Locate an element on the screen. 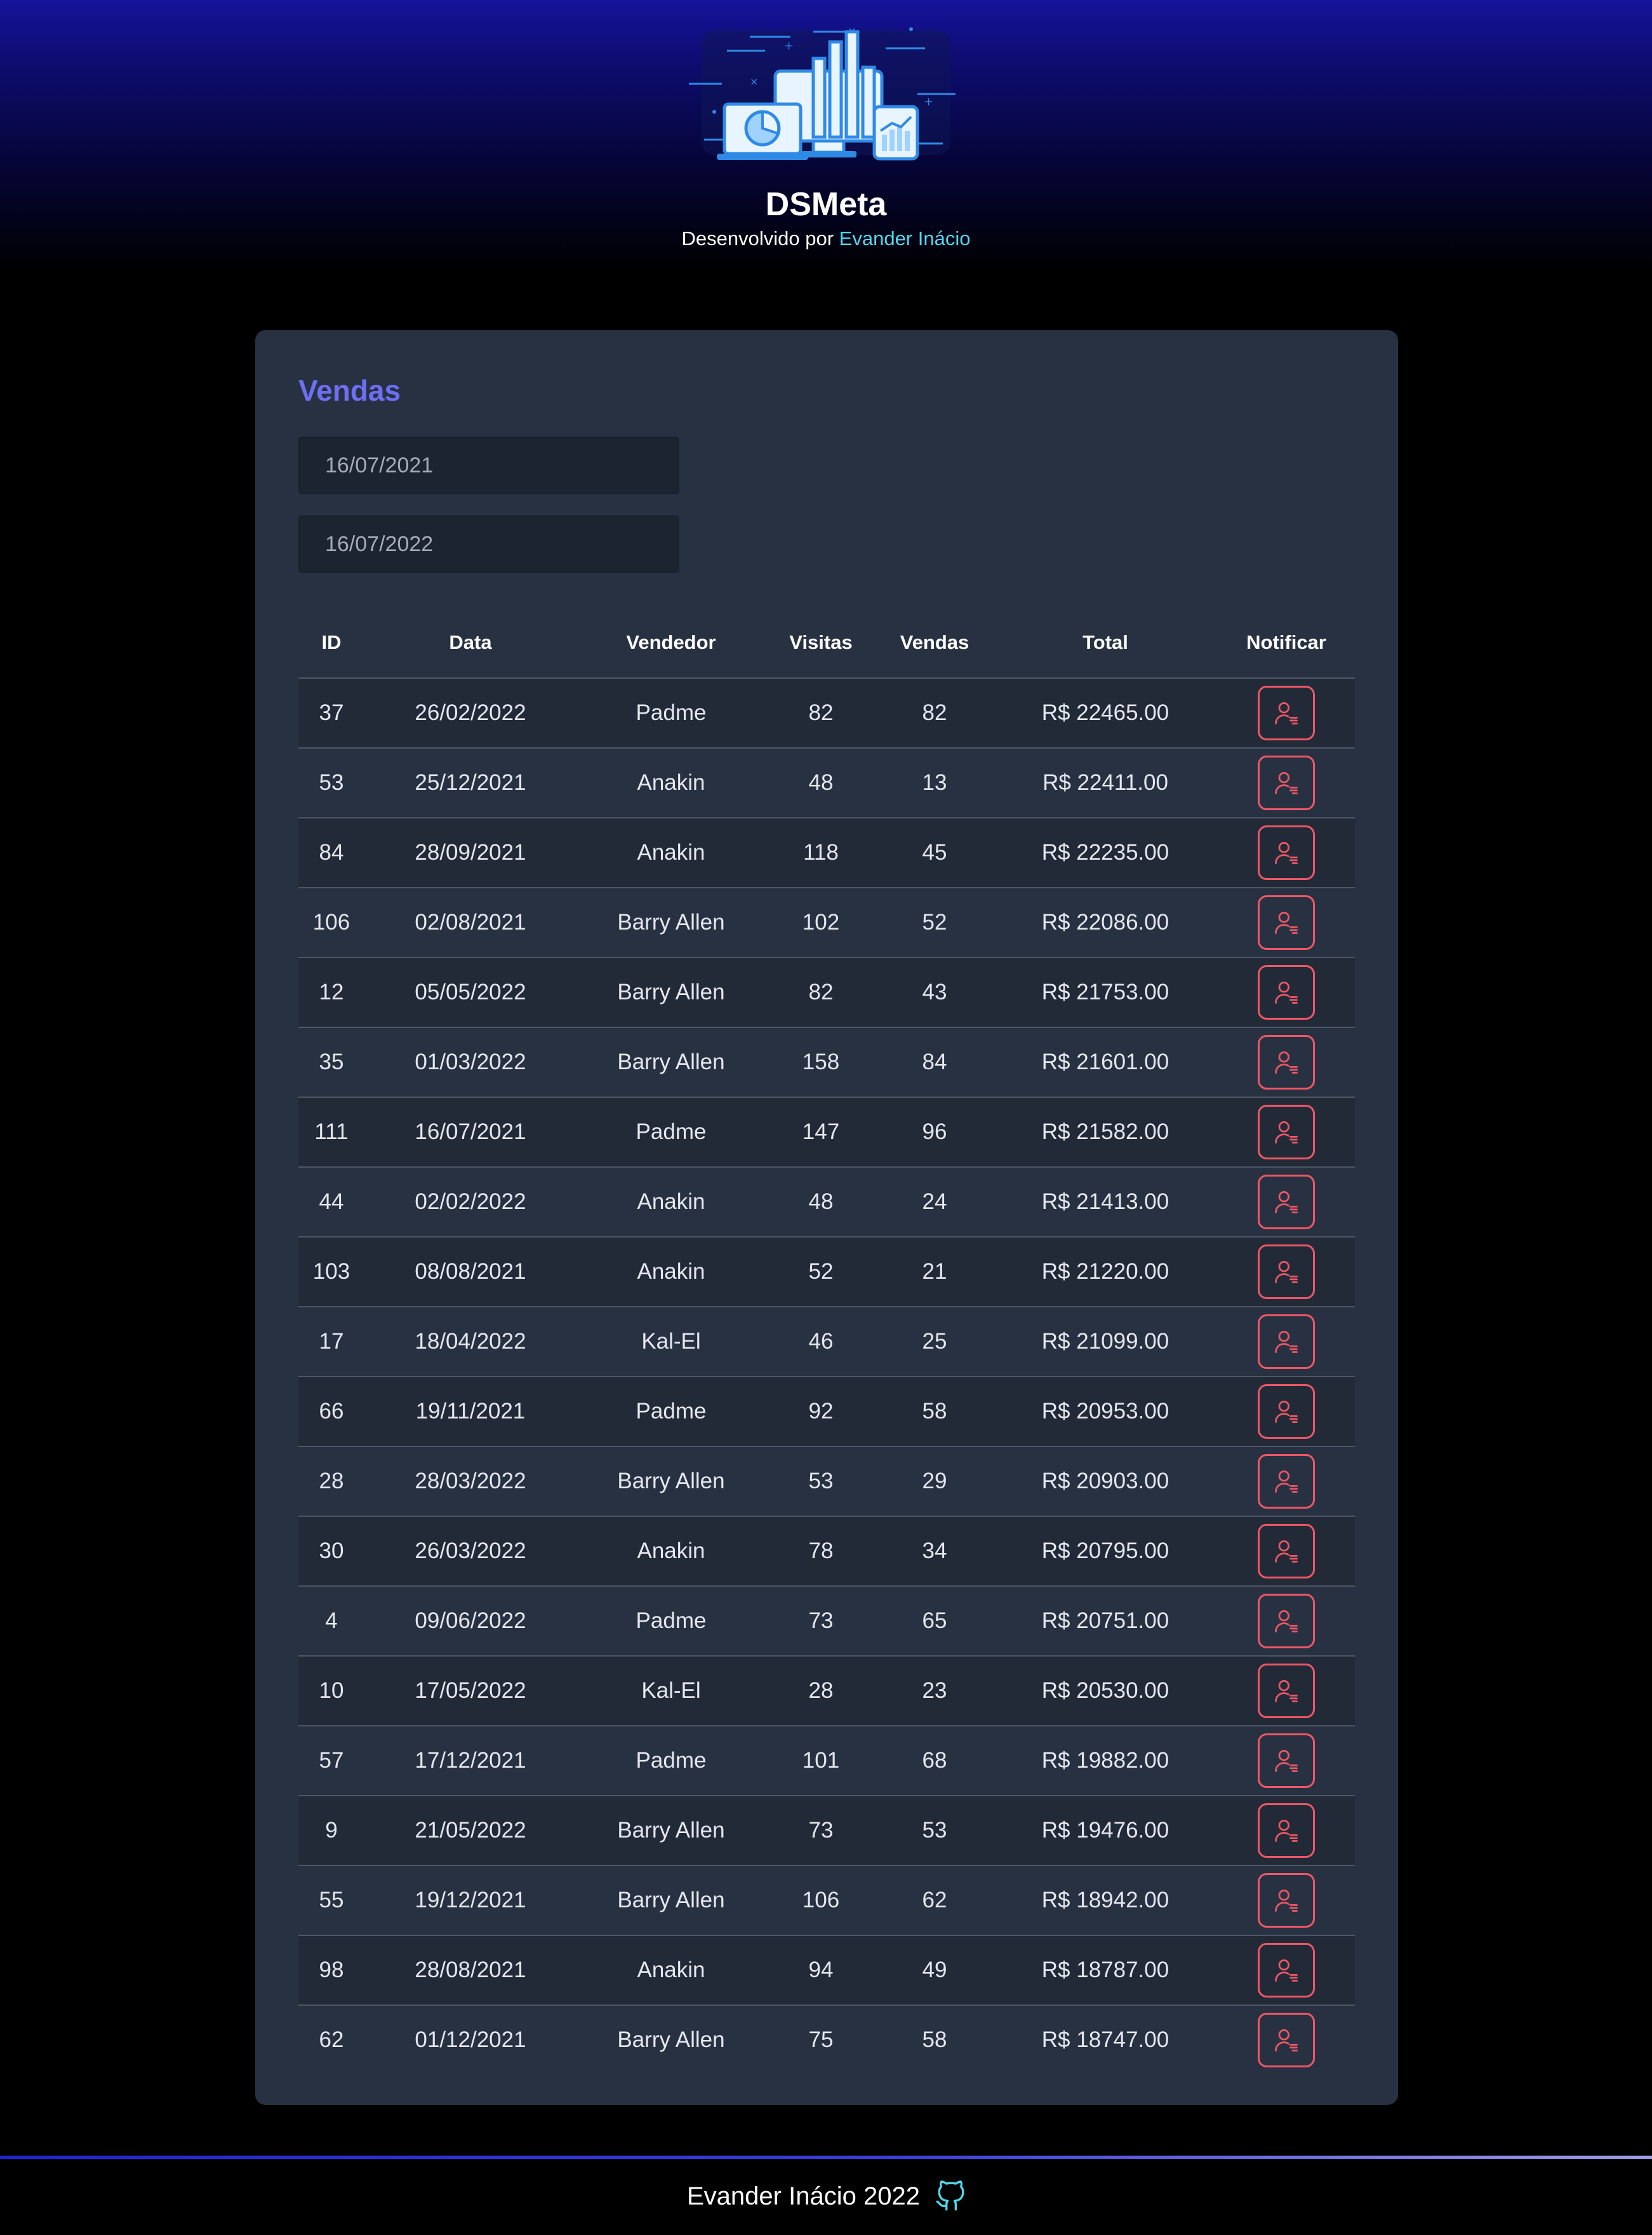 The image size is (1652, 2235). table-row: 4 09/06/2022 Padme 73 65 R$ 20751.00 is located at coordinates (826, 1621).